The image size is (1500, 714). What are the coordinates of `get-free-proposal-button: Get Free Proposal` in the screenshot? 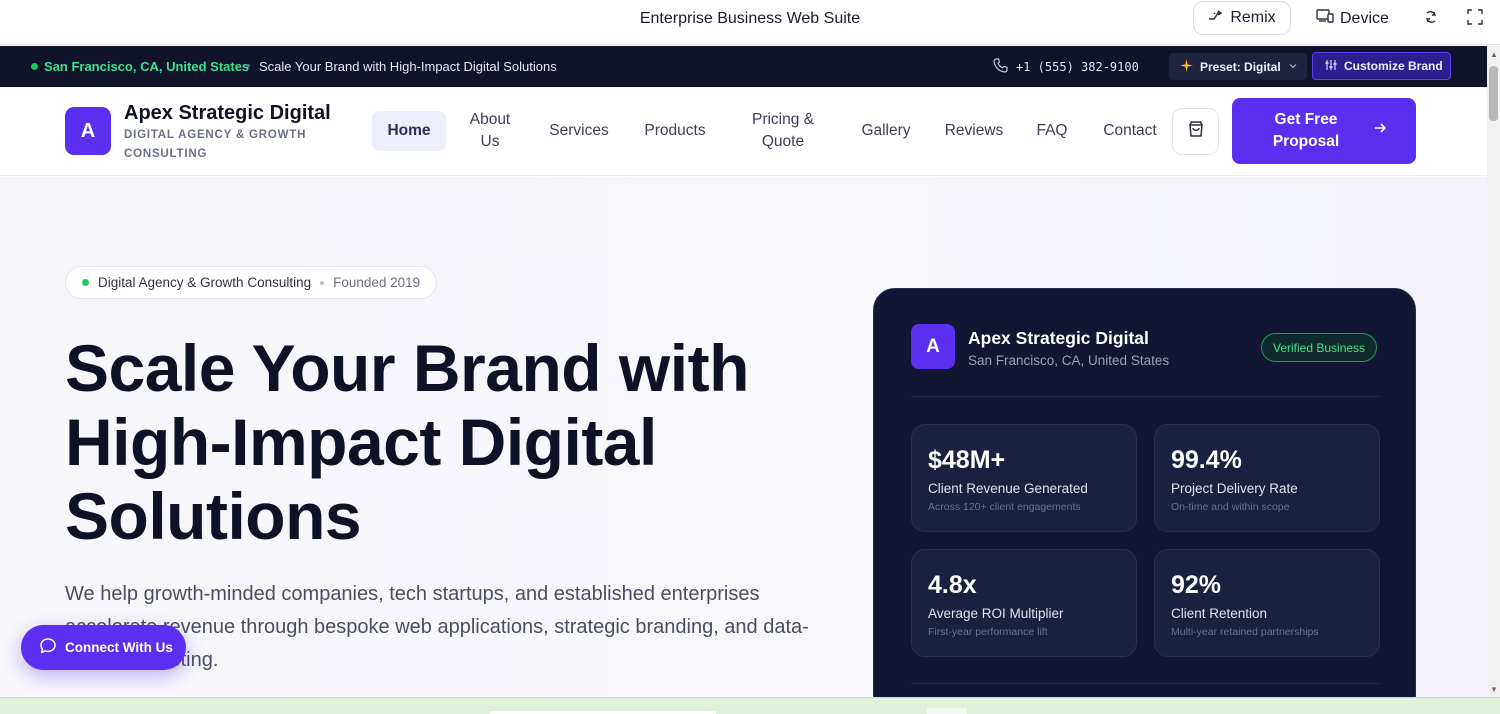 It's located at (1324, 131).